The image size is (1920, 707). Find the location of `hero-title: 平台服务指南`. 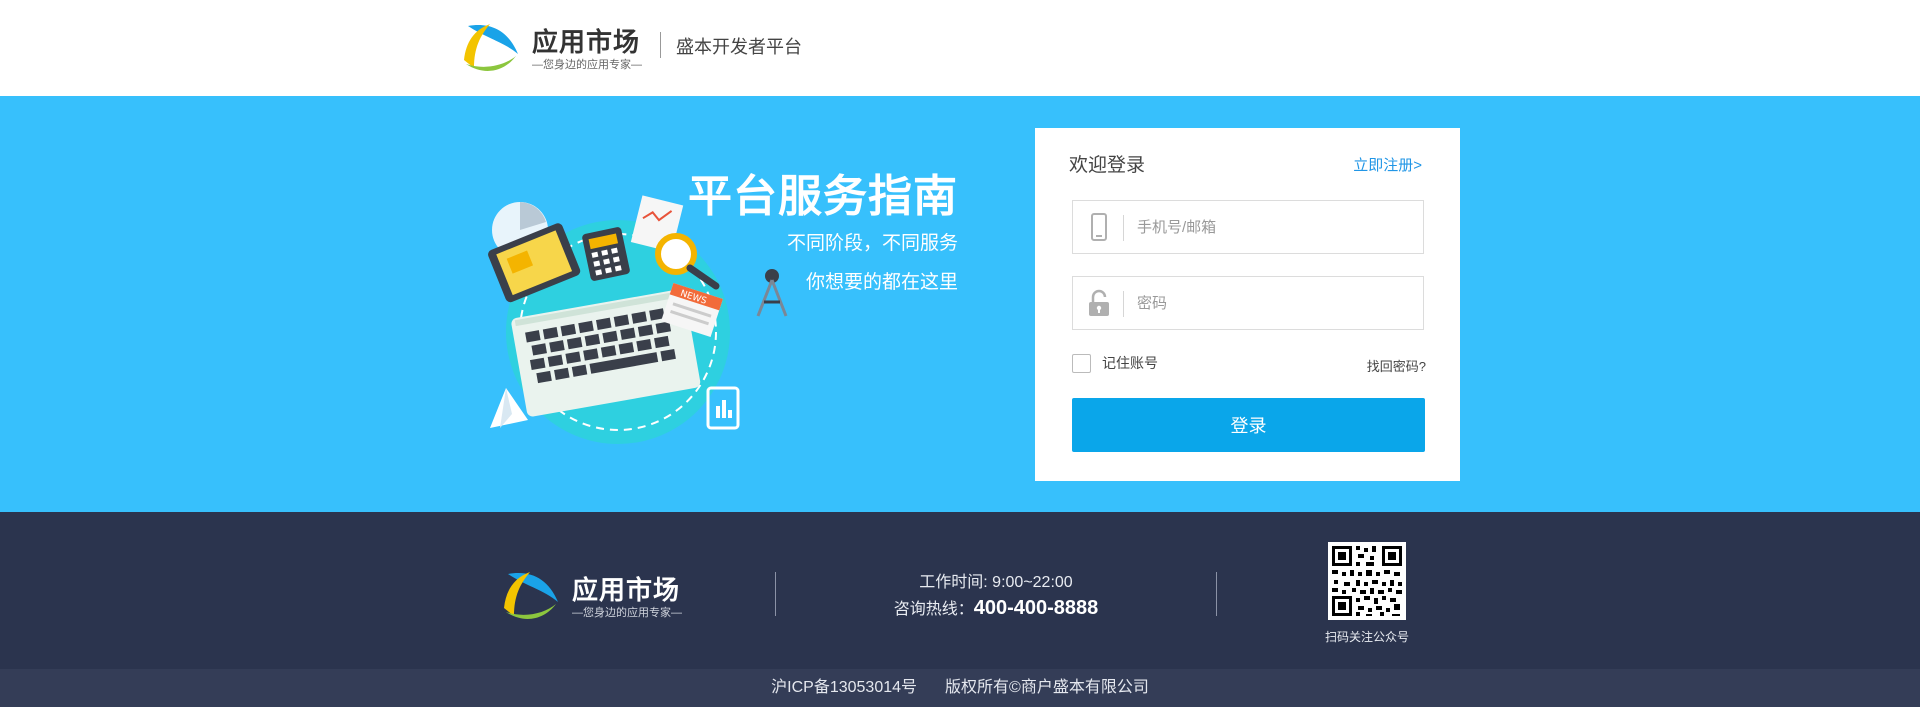

hero-title: 平台服务指南 is located at coordinates (823, 196).